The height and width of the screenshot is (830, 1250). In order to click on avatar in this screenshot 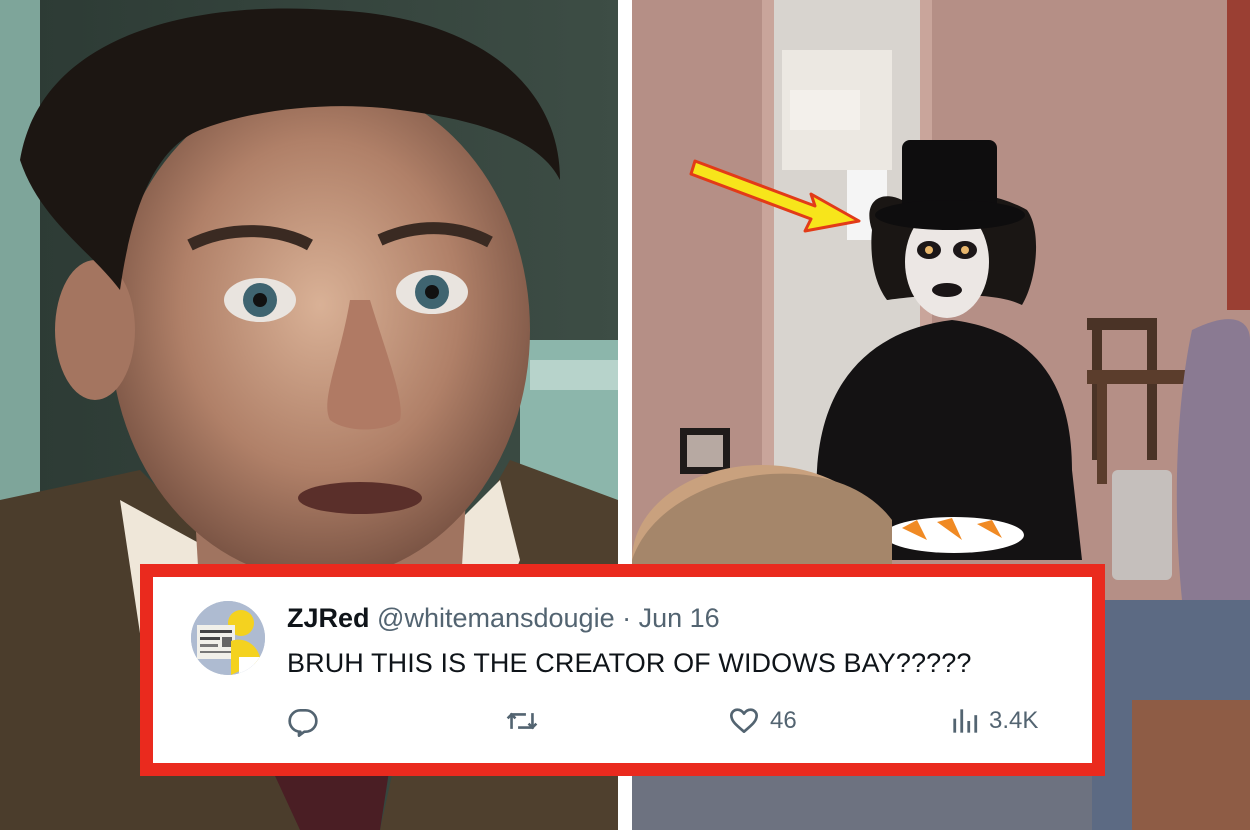, I will do `click(228, 638)`.